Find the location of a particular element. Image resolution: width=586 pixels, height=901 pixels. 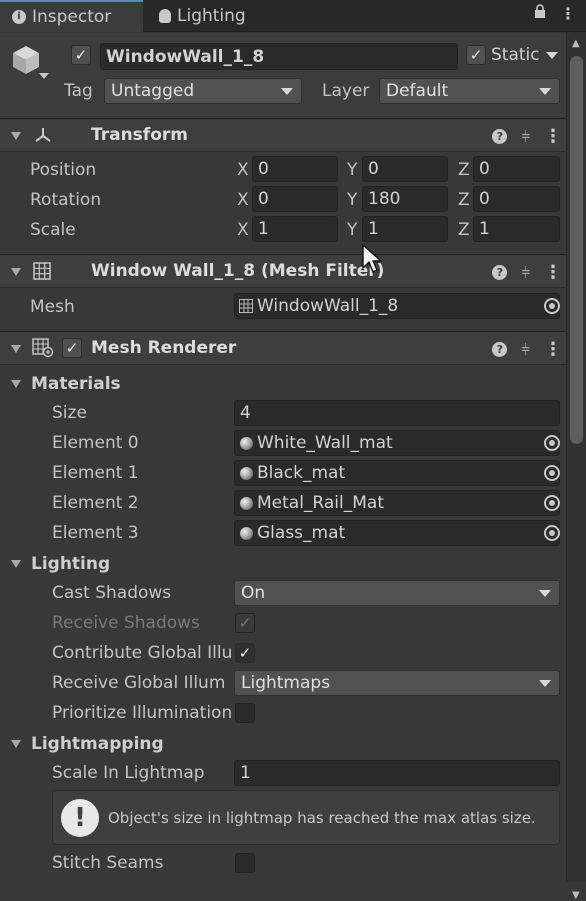

element-0-material-field: White_Wall_mat is located at coordinates (397, 443).